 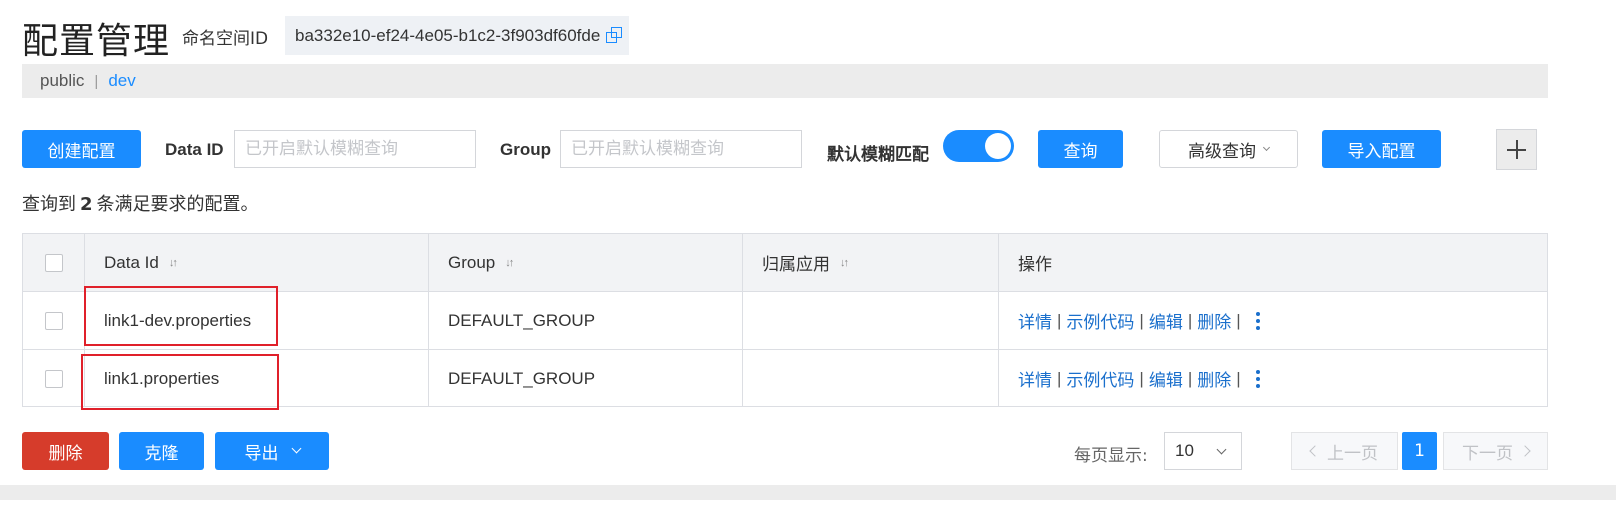 I want to click on namespace-tab-public: public, so click(x=62, y=81).